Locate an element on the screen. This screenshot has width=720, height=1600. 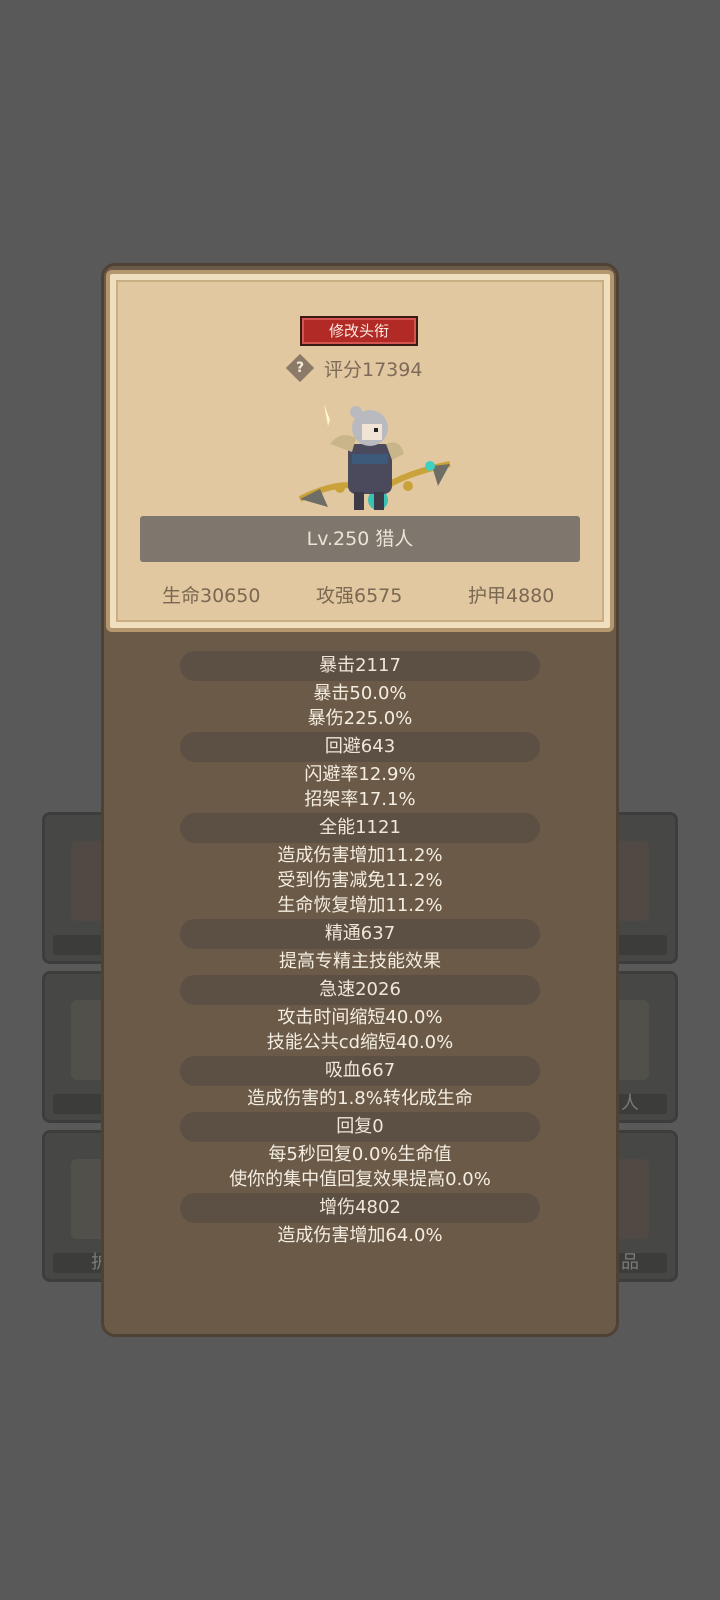
attribute-group: 暴击2117 暴击50.0% 暴伤225.0% is located at coordinates (360, 690).